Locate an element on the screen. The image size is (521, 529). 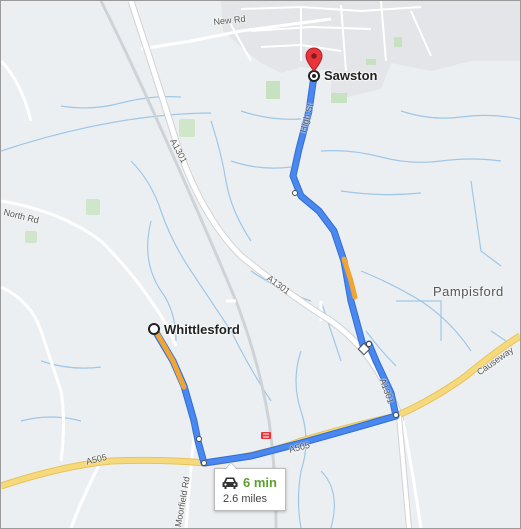
origin-marker-icon is located at coordinates (154, 329).